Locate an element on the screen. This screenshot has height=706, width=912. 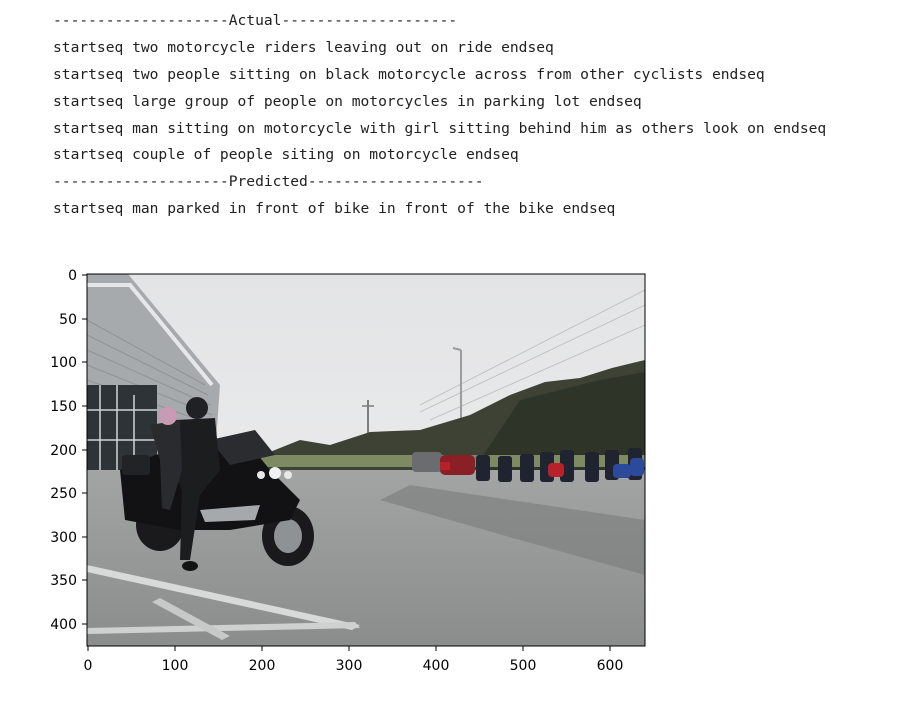
x-tick-label: 400 is located at coordinates (436, 666).